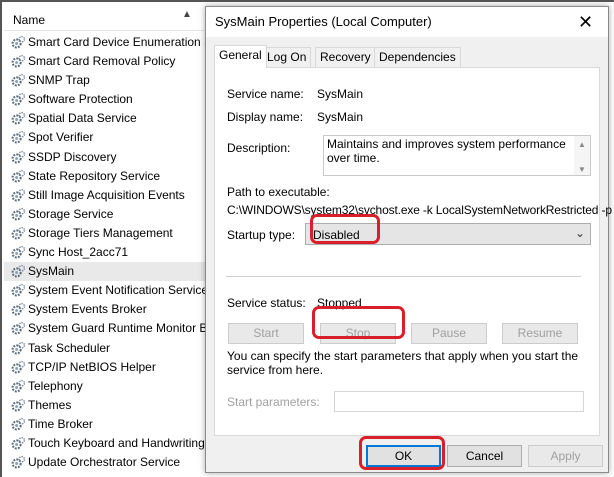  I want to click on service-row: State Repository Service, so click(106, 176).